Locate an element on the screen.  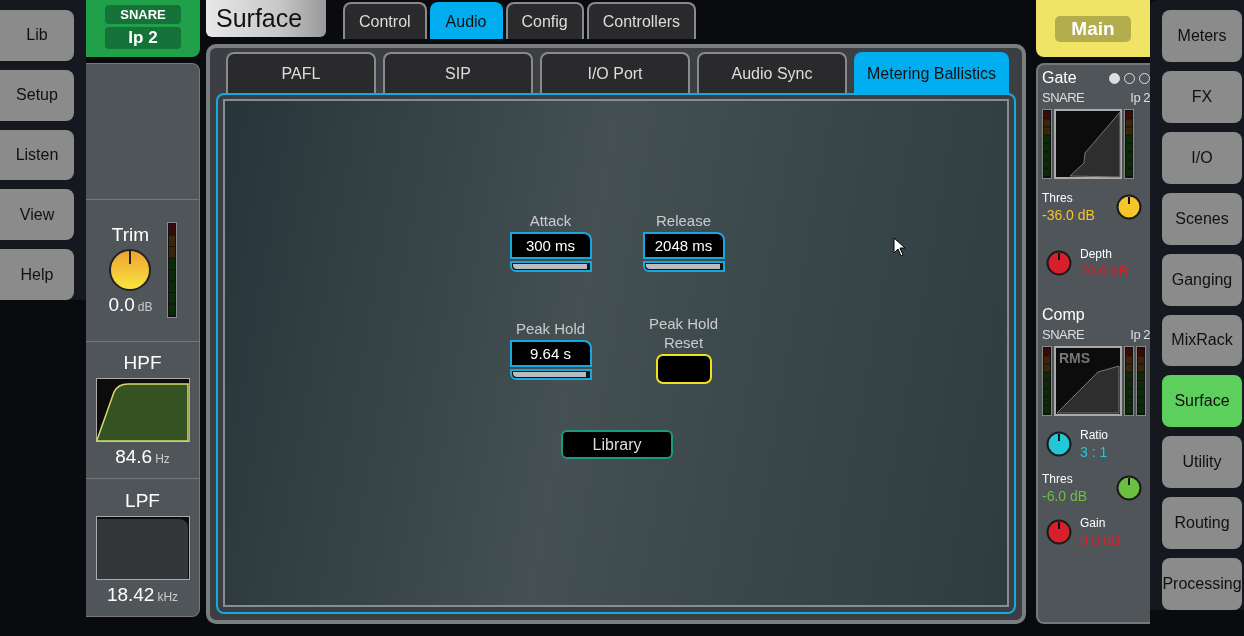
nav-button: Scenes is located at coordinates (1202, 218).